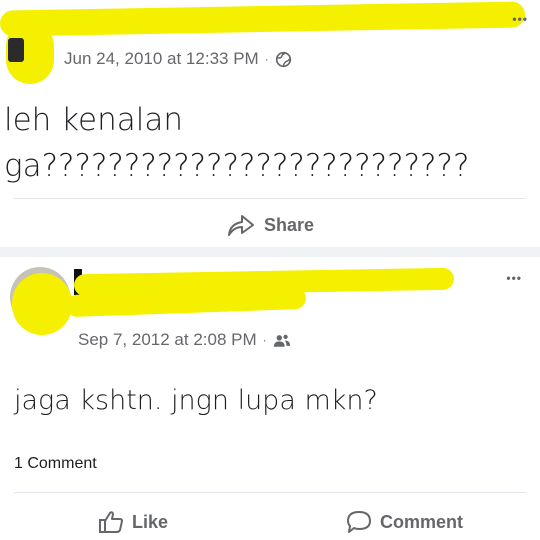 The image size is (540, 540). What do you see at coordinates (359, 522) in the screenshot?
I see `comment-icon` at bounding box center [359, 522].